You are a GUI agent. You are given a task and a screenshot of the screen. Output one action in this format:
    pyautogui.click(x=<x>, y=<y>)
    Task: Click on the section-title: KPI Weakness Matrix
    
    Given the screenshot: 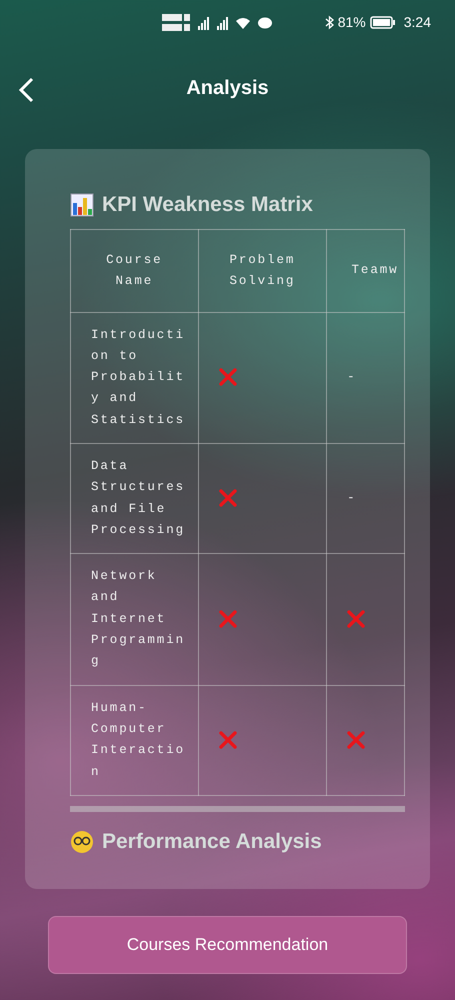 What is the action you would take?
    pyautogui.click(x=207, y=205)
    